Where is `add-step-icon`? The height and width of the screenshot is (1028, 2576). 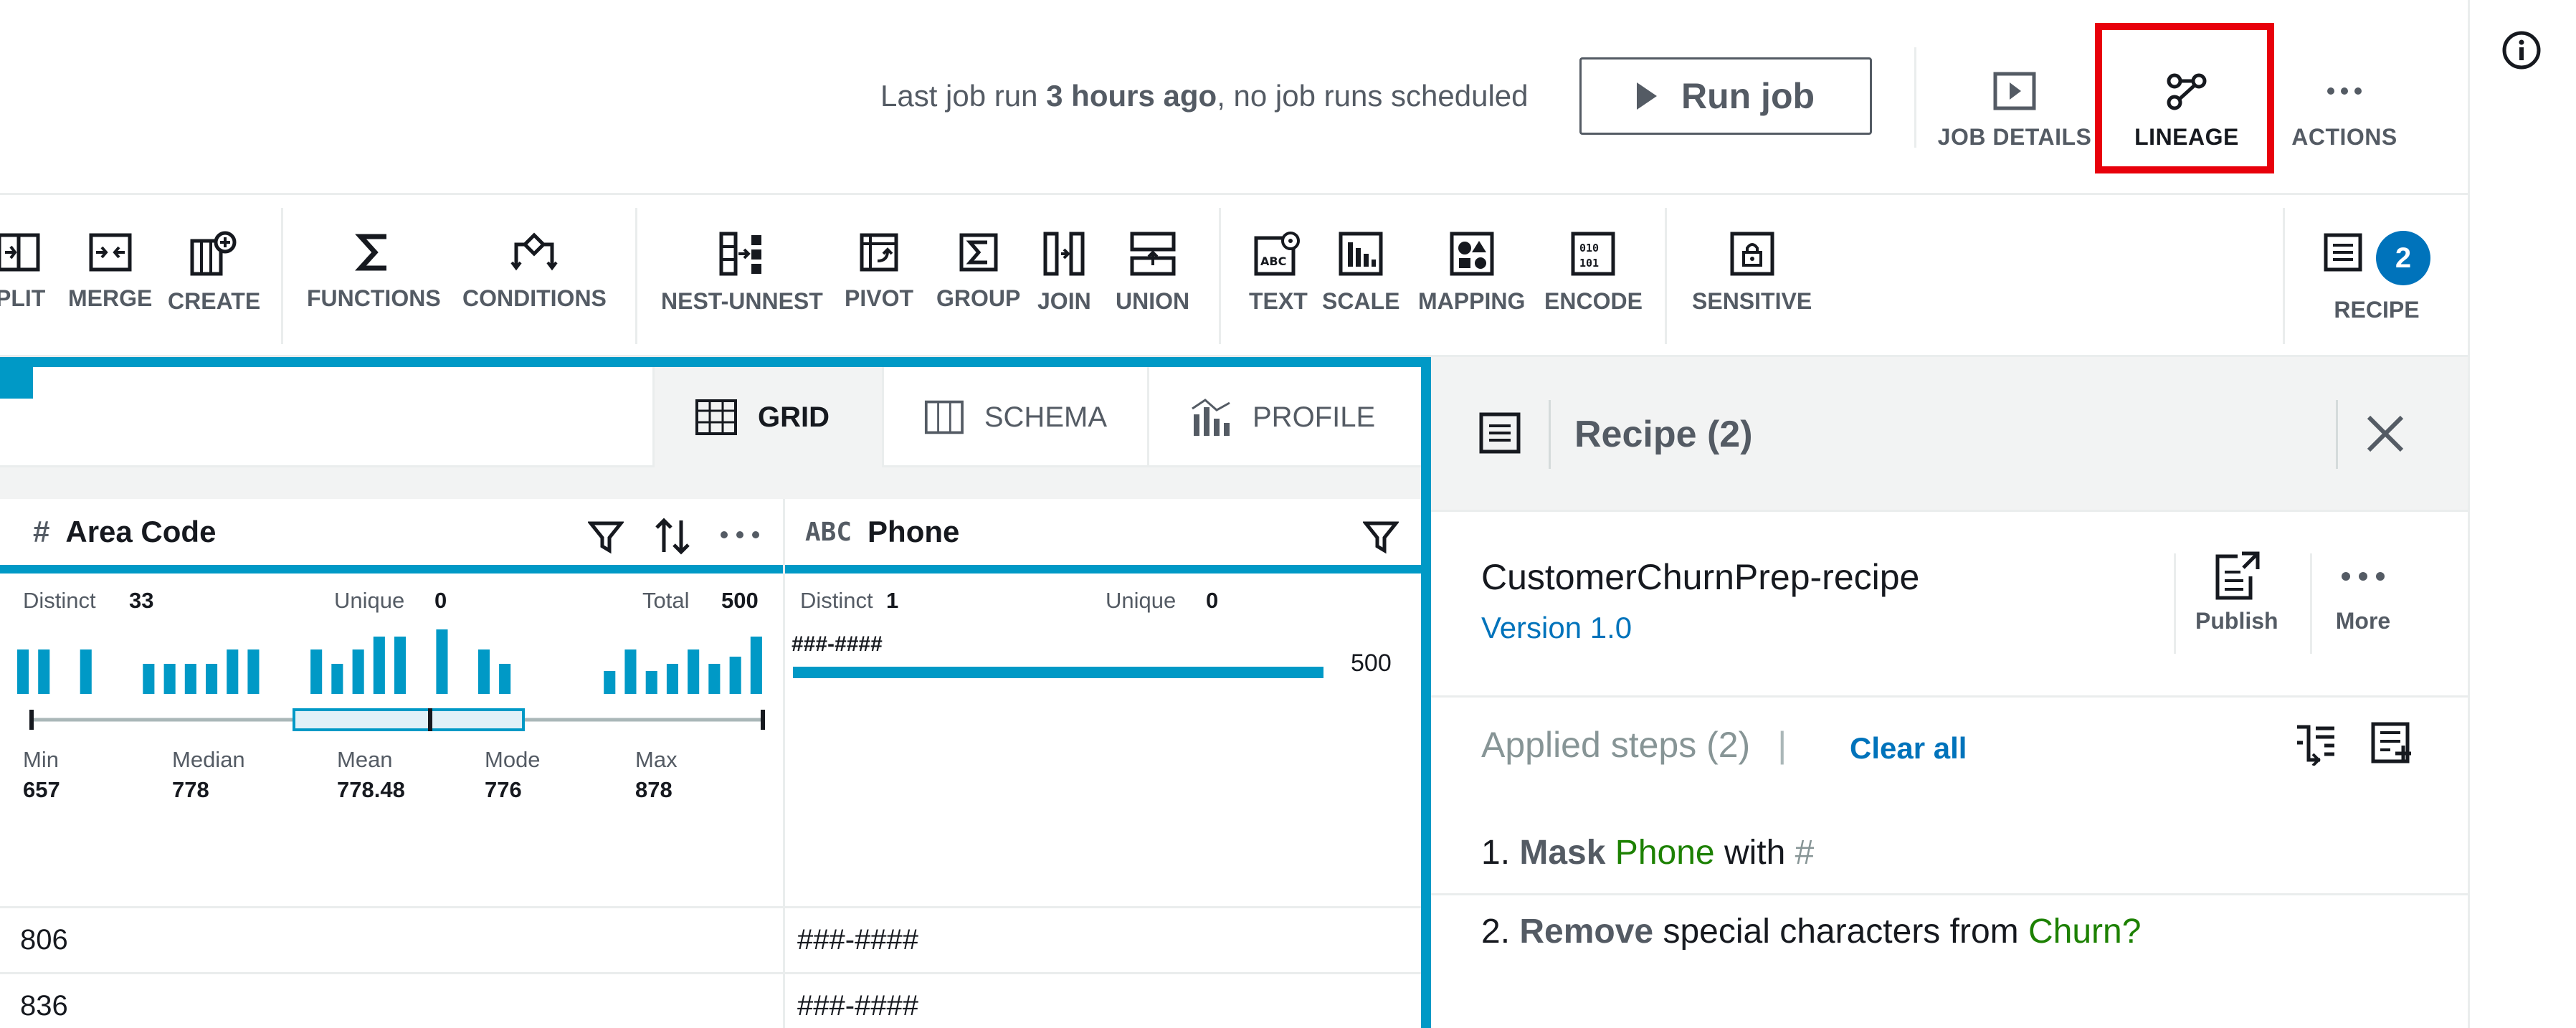
add-step-icon is located at coordinates (2392, 743).